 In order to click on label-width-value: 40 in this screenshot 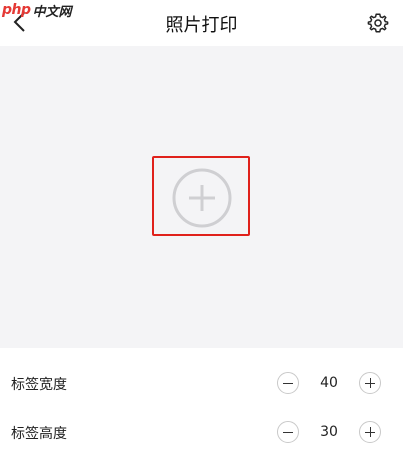, I will do `click(329, 383)`.